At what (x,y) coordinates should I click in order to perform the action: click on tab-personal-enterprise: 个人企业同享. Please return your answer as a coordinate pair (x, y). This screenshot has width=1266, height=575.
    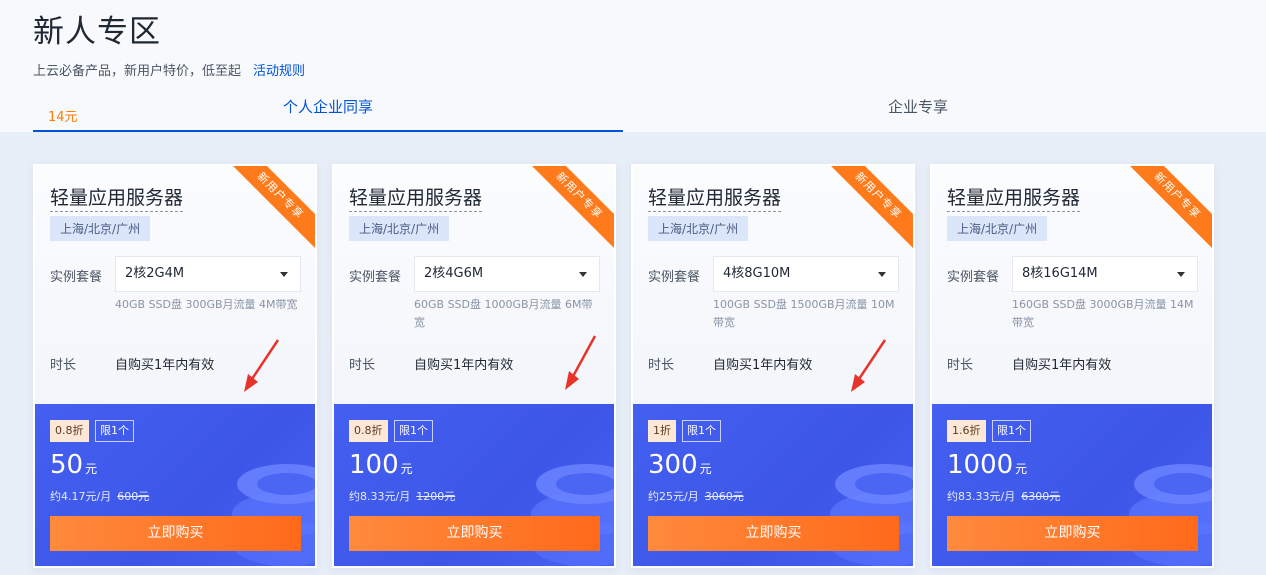
    Looking at the image, I should click on (328, 111).